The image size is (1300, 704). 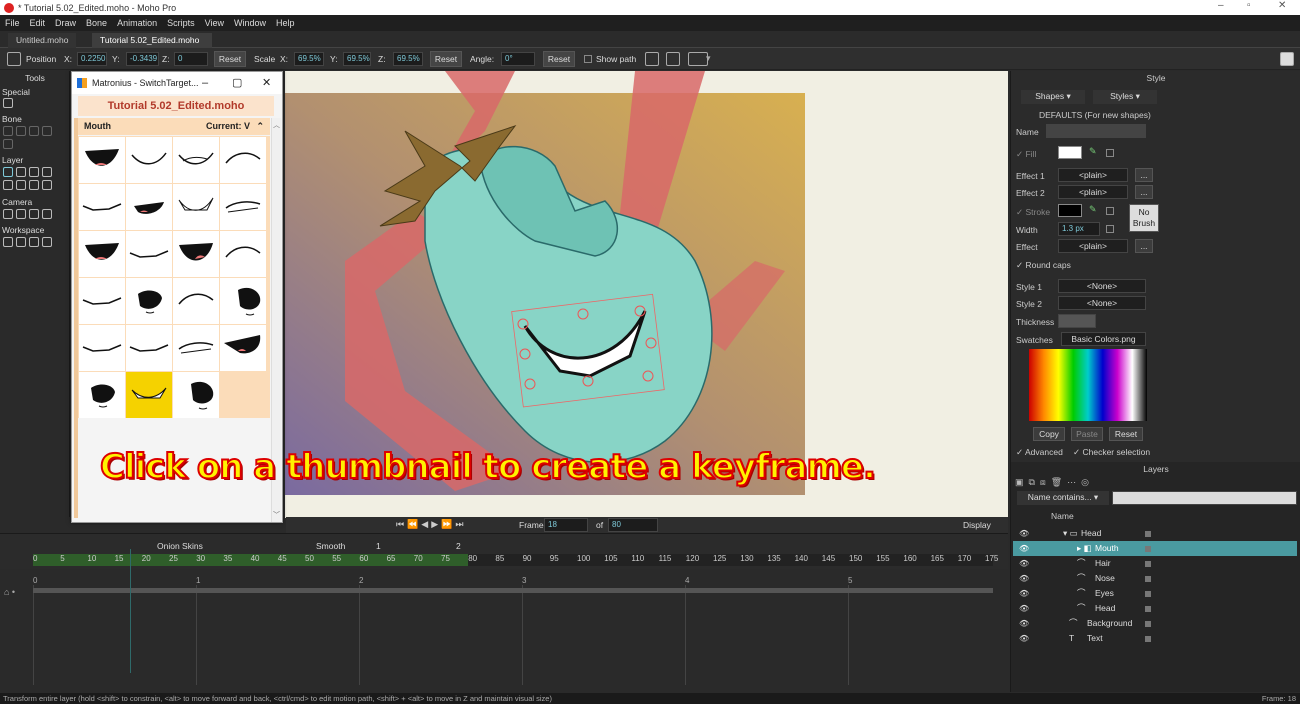 I want to click on reset-angle-button: Reset, so click(x=559, y=59).